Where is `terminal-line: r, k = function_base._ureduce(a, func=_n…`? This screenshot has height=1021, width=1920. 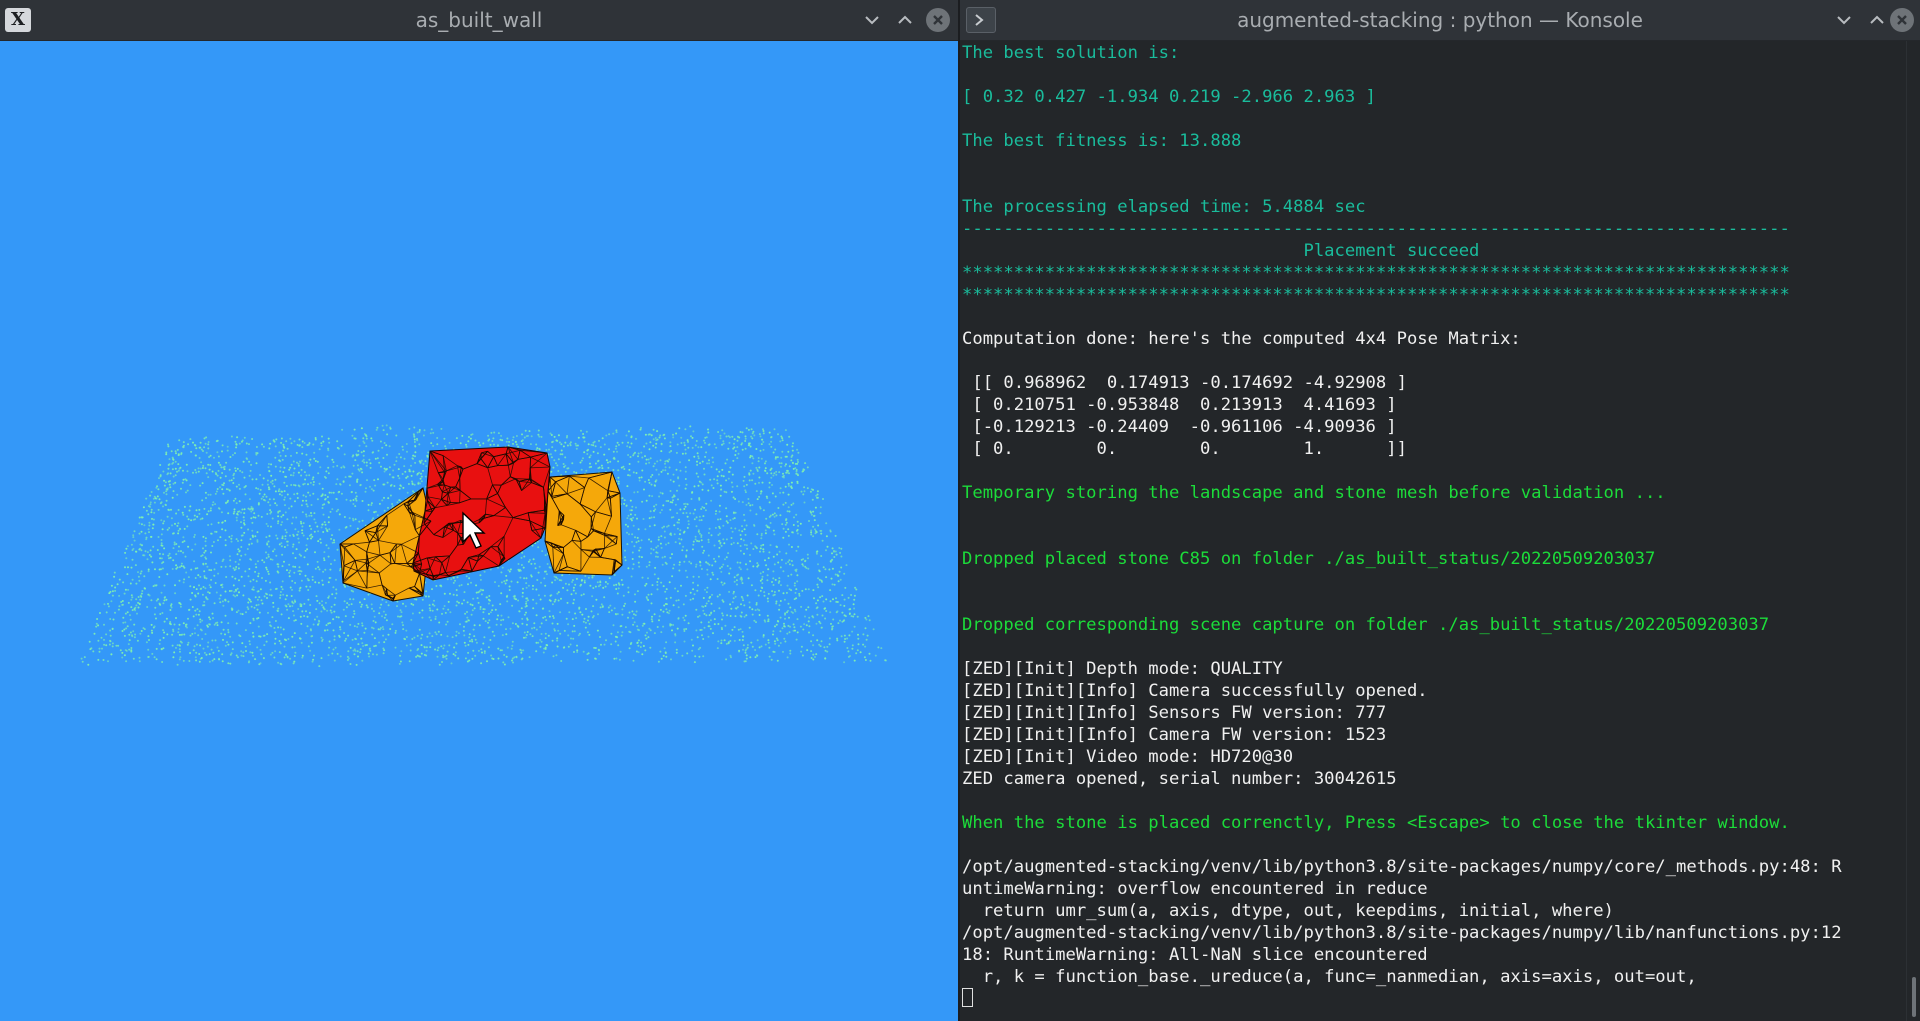
terminal-line: r, k = function_base._ureduce(a, func=_n… is located at coordinates (1329, 977).